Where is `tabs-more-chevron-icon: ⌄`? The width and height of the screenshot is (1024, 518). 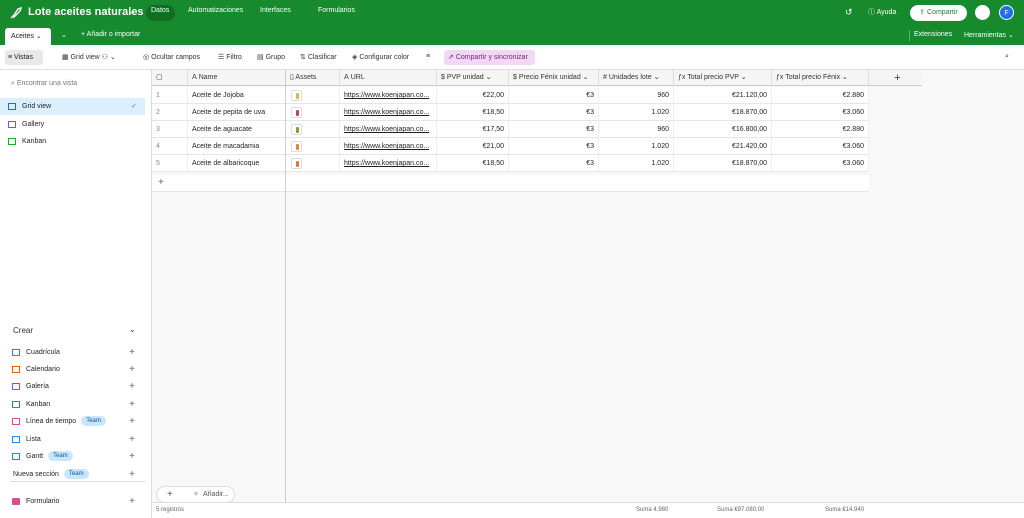 tabs-more-chevron-icon: ⌄ is located at coordinates (64, 35).